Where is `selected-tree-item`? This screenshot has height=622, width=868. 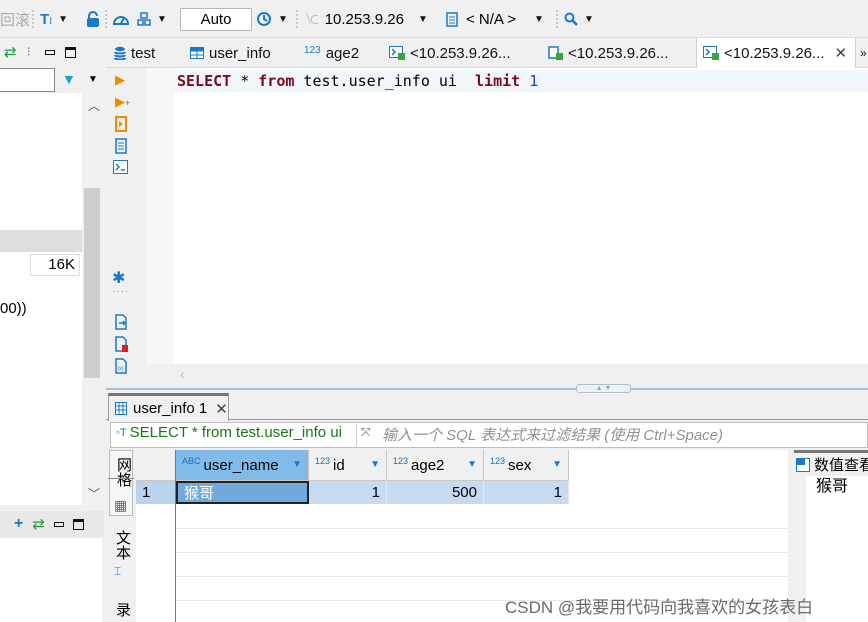
selected-tree-item is located at coordinates (41, 241).